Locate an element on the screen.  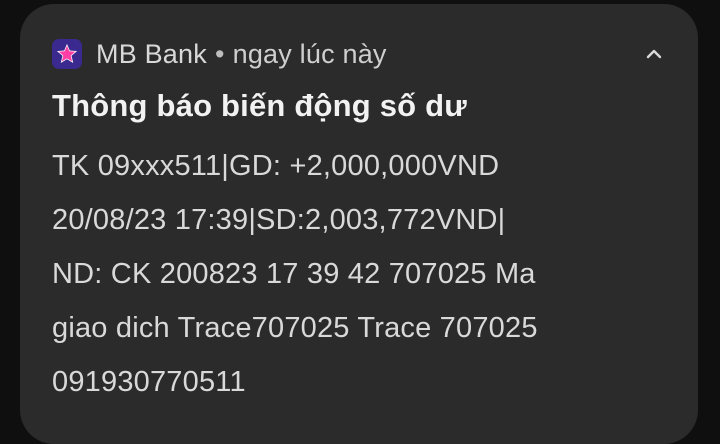
body-line: 20/08/23 17:39|SD:2,003,772VND| is located at coordinates (279, 220).